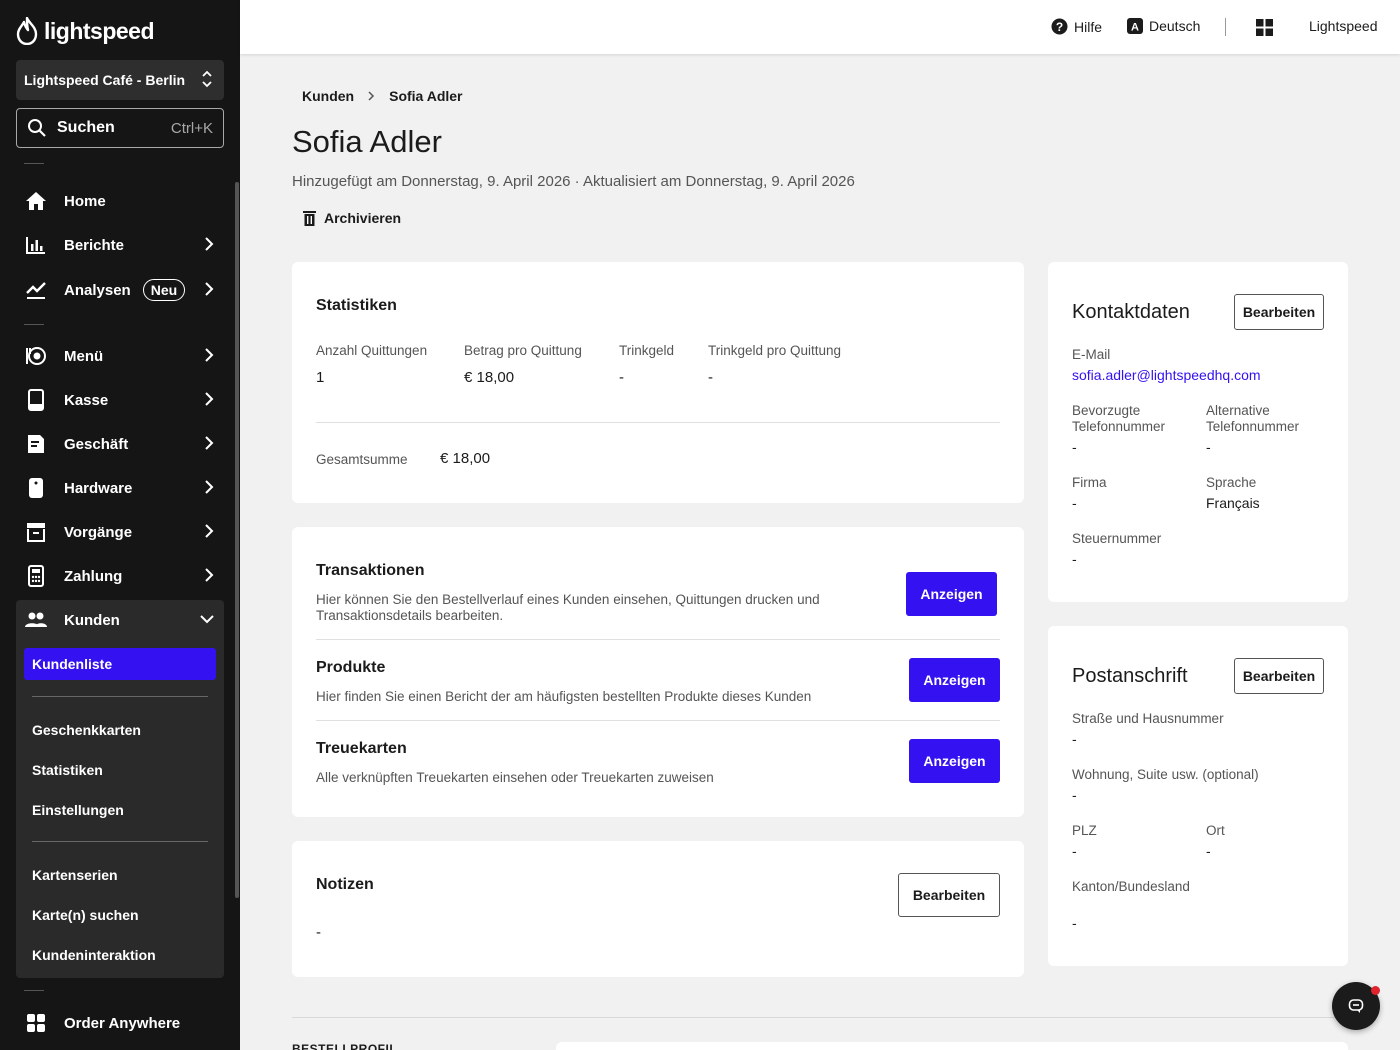 The width and height of the screenshot is (1400, 1050). I want to click on sidebar-scrollbar, so click(237, 540).